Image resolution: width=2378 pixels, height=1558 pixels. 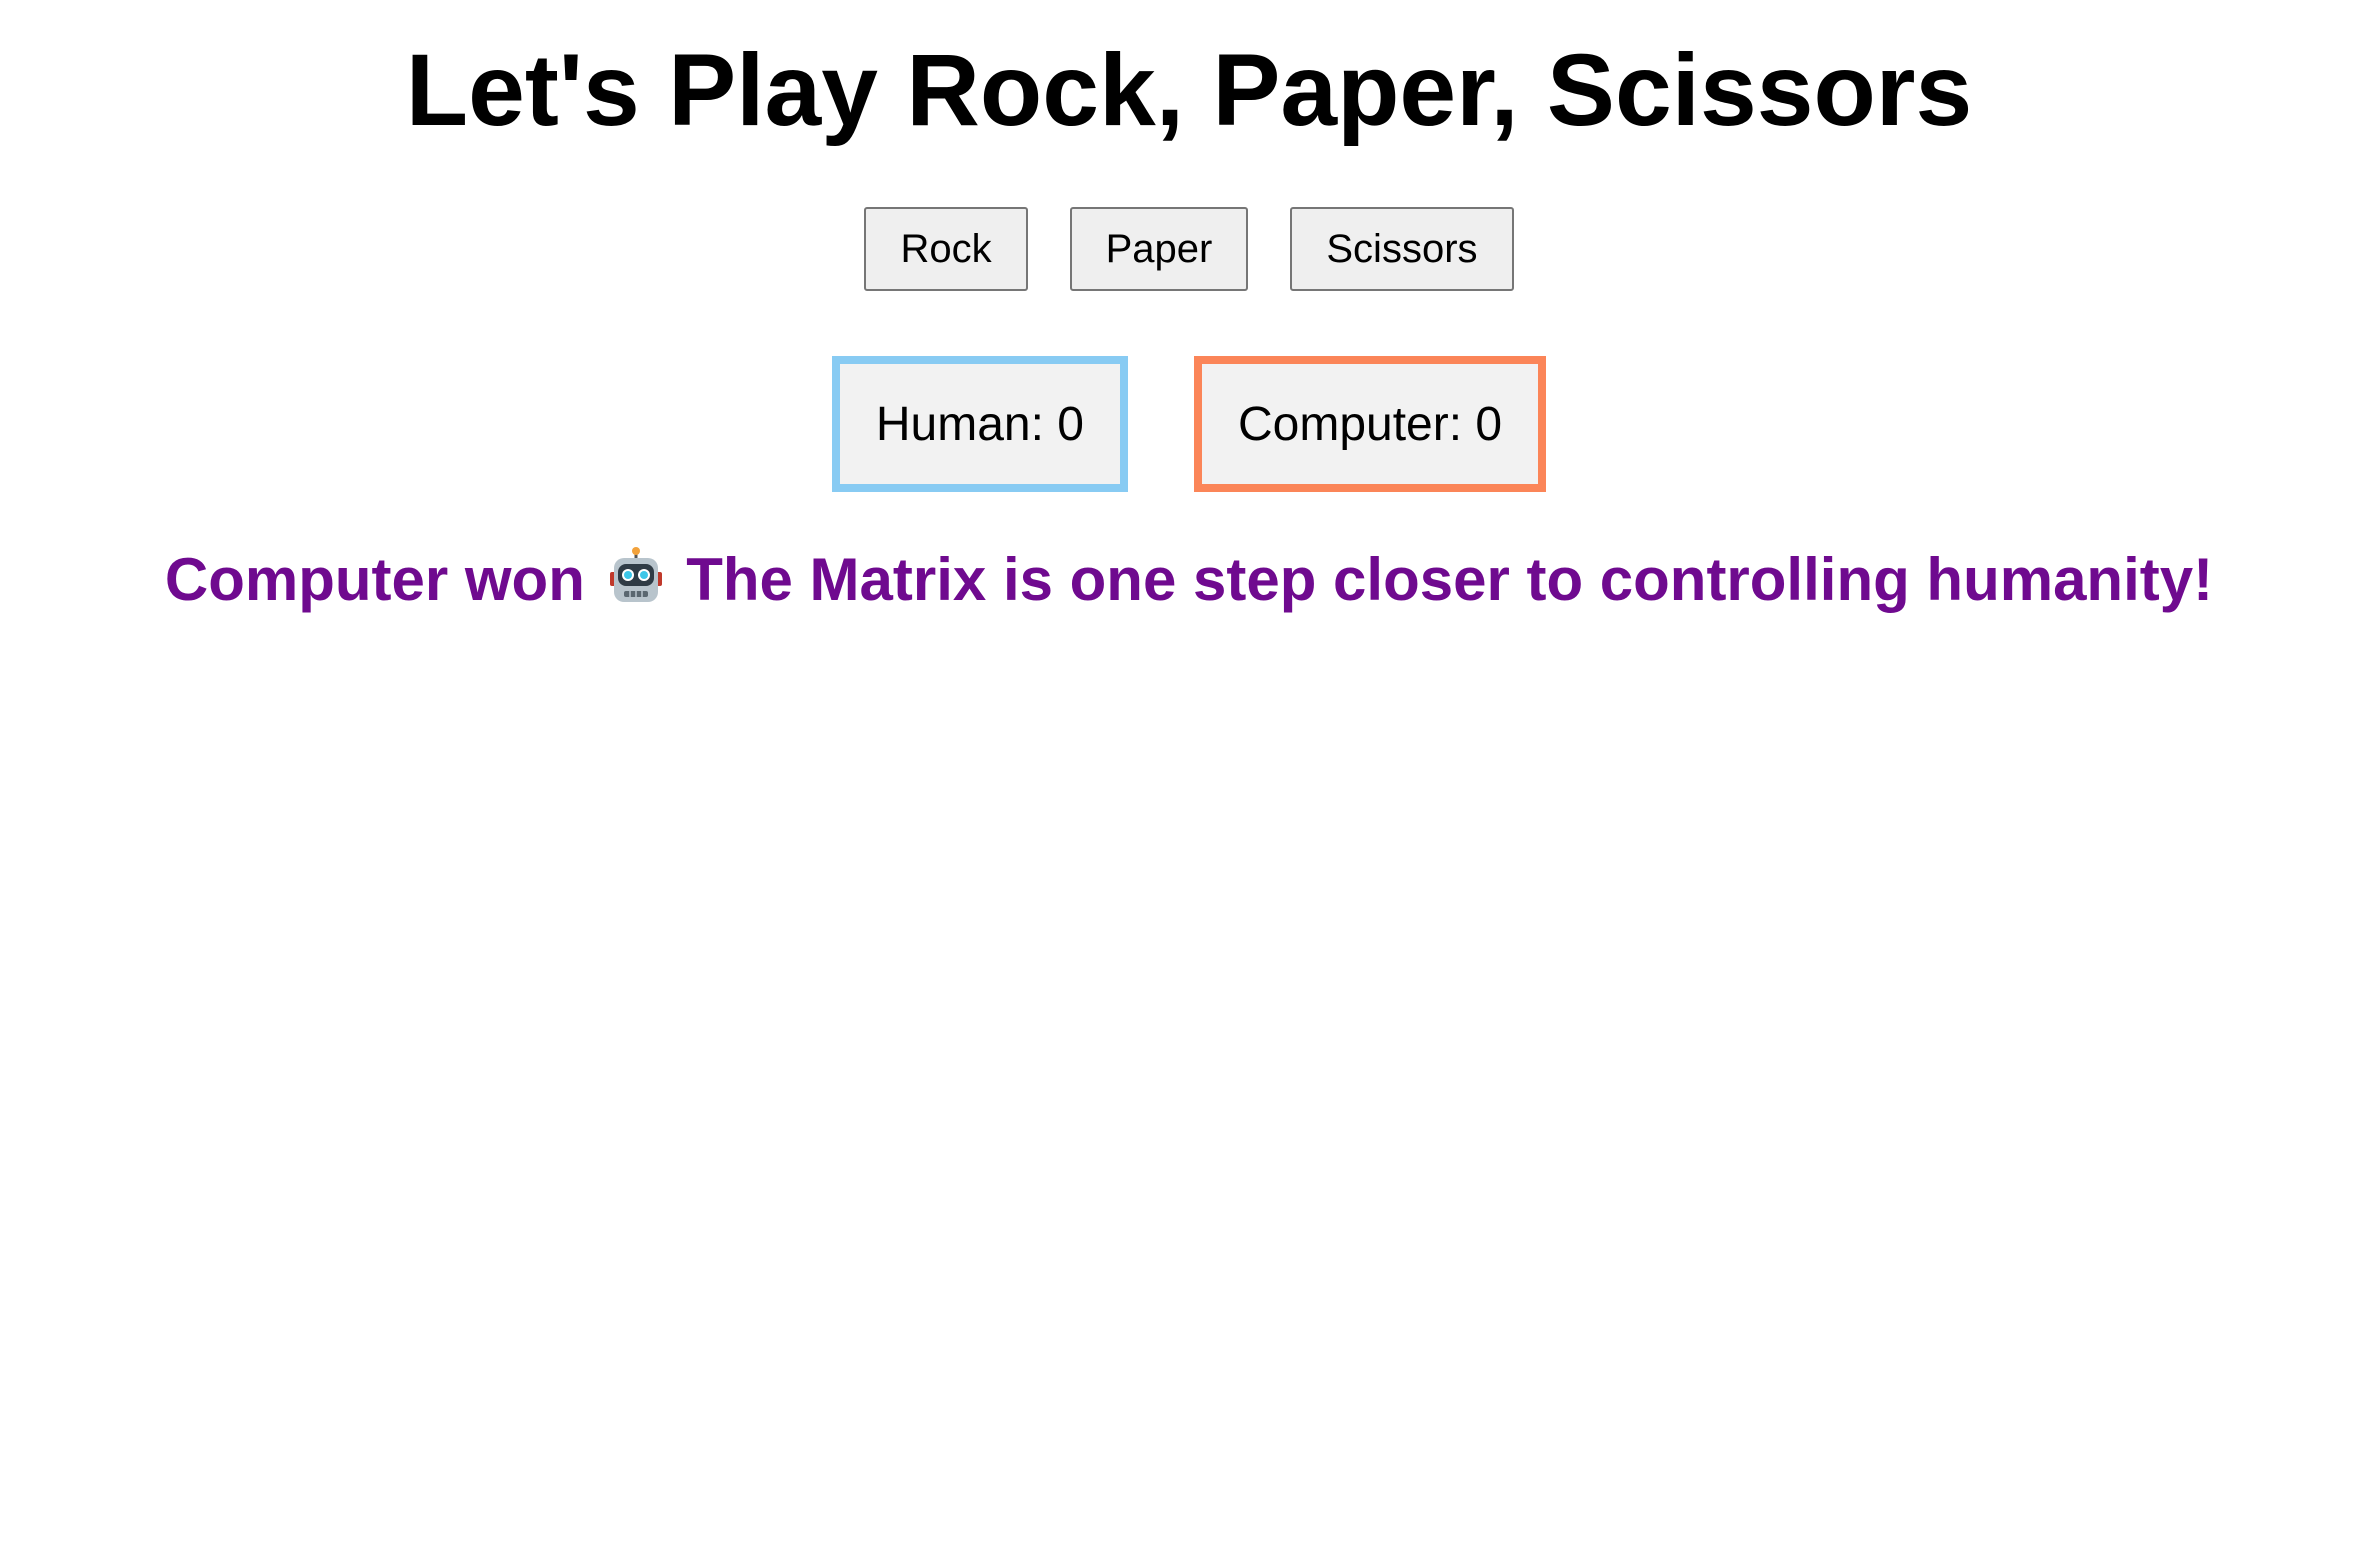 I want to click on paper-button: Paper, so click(x=1159, y=249).